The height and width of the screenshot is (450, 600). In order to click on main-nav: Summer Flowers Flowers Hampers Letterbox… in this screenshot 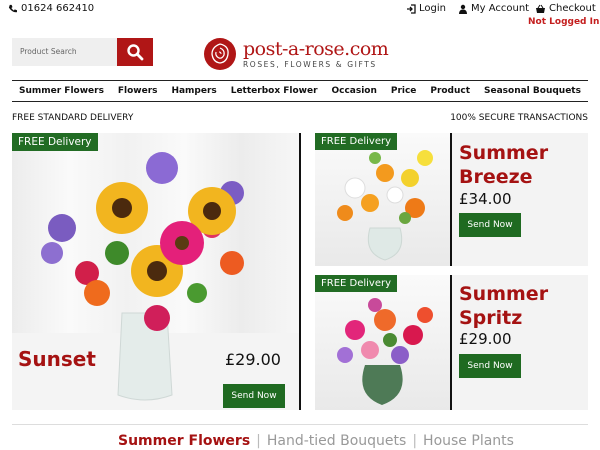, I will do `click(300, 91)`.